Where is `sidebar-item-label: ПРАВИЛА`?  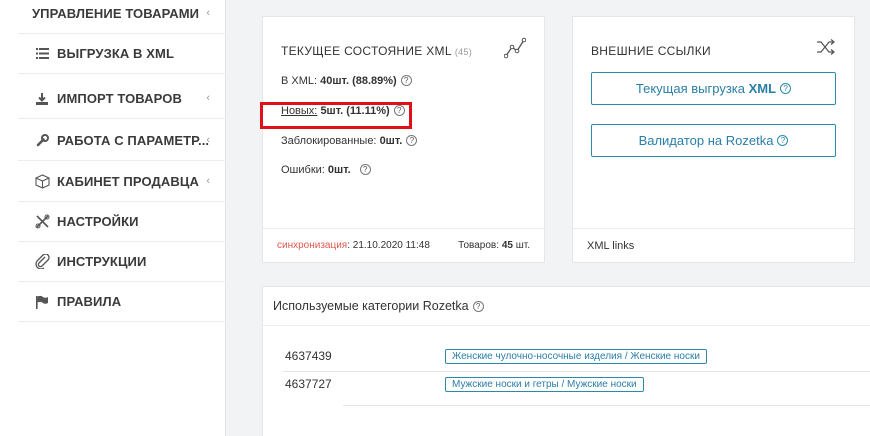
sidebar-item-label: ПРАВИЛА is located at coordinates (89, 301).